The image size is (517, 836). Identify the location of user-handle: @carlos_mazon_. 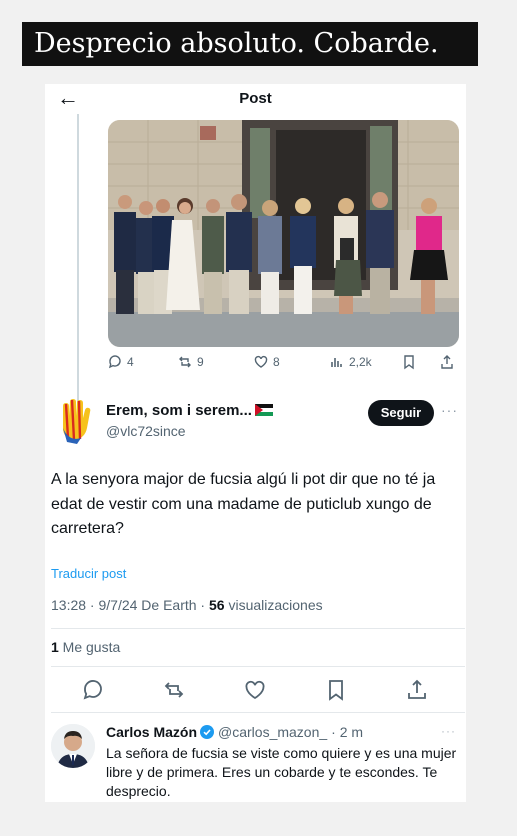
(273, 732).